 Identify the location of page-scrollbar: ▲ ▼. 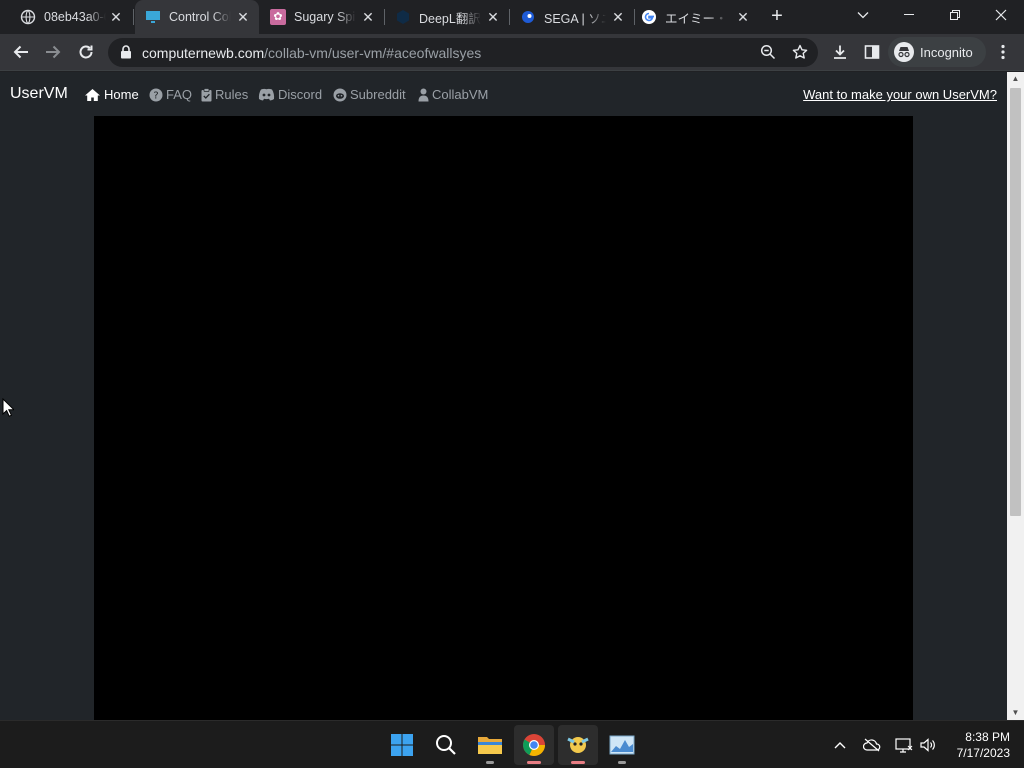
(1015, 396).